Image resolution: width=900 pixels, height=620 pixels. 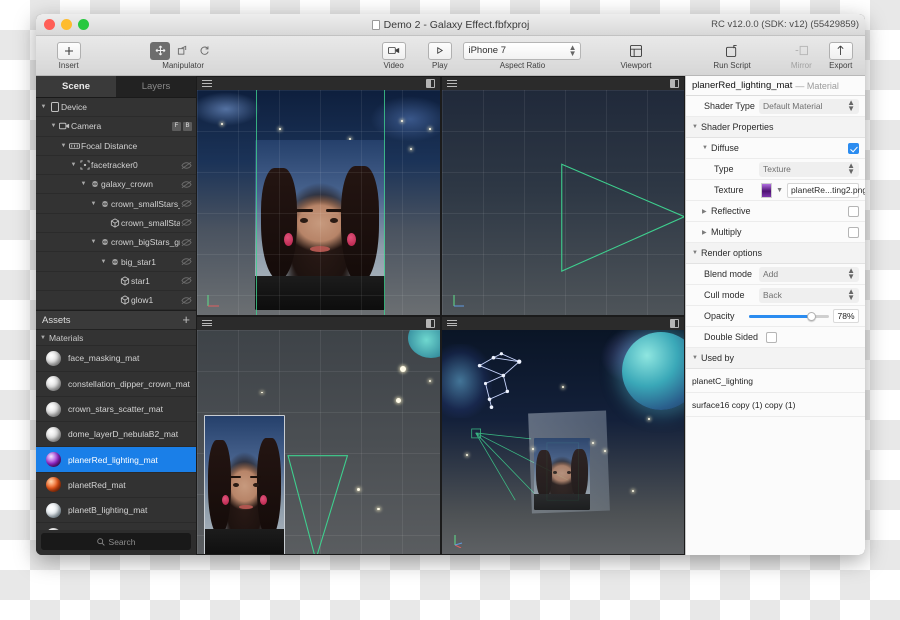 I want to click on play-button, so click(x=439, y=50).